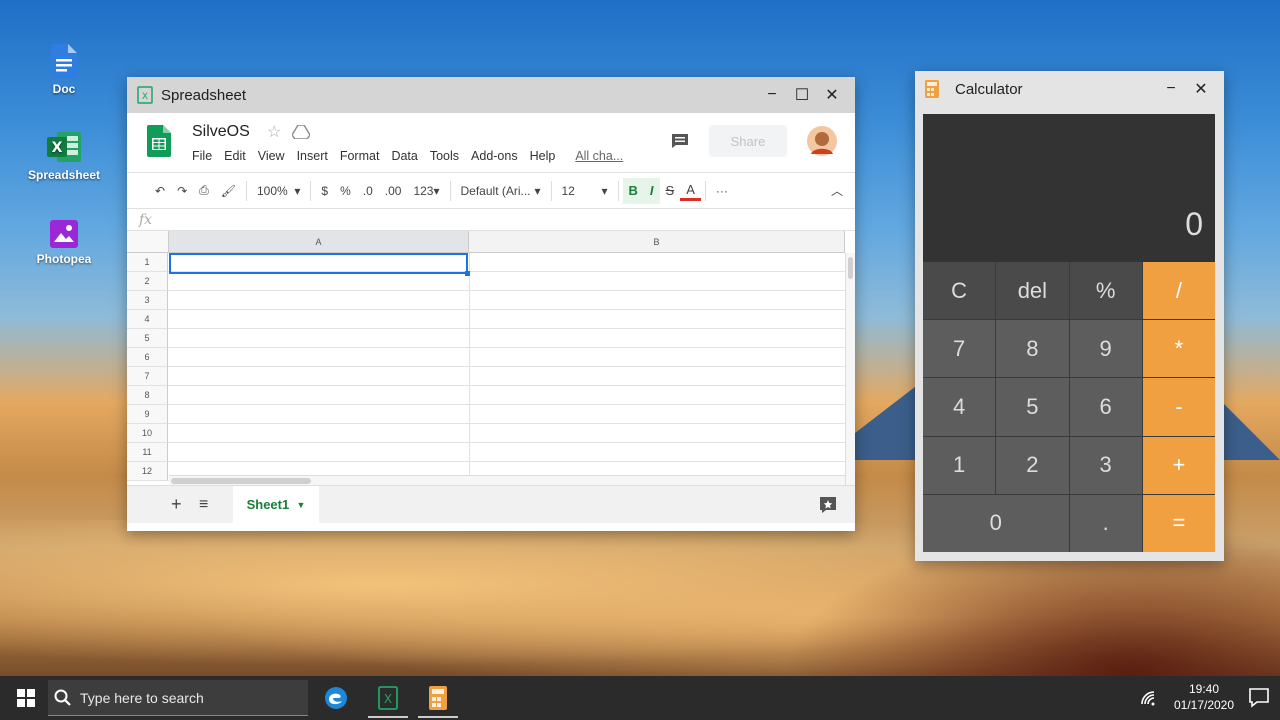 Image resolution: width=1280 pixels, height=720 pixels. What do you see at coordinates (336, 698) in the screenshot?
I see `taskbar-edge` at bounding box center [336, 698].